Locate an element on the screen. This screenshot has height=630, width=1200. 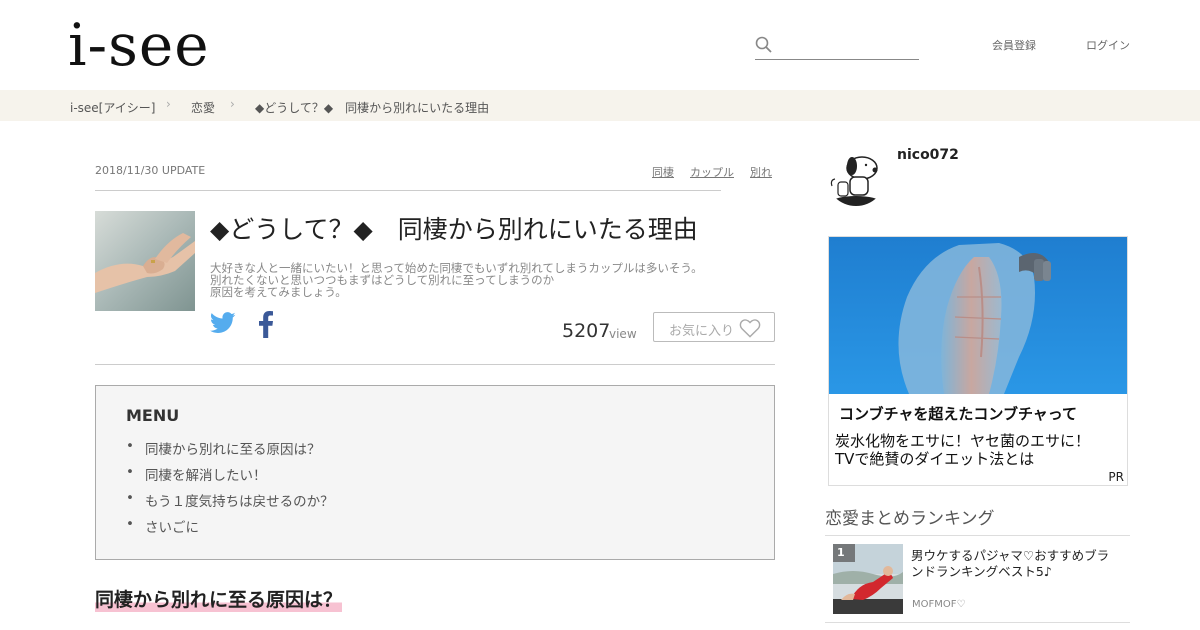
ranking-title-line: ンドランキングベスト5♪ is located at coordinates (981, 571).